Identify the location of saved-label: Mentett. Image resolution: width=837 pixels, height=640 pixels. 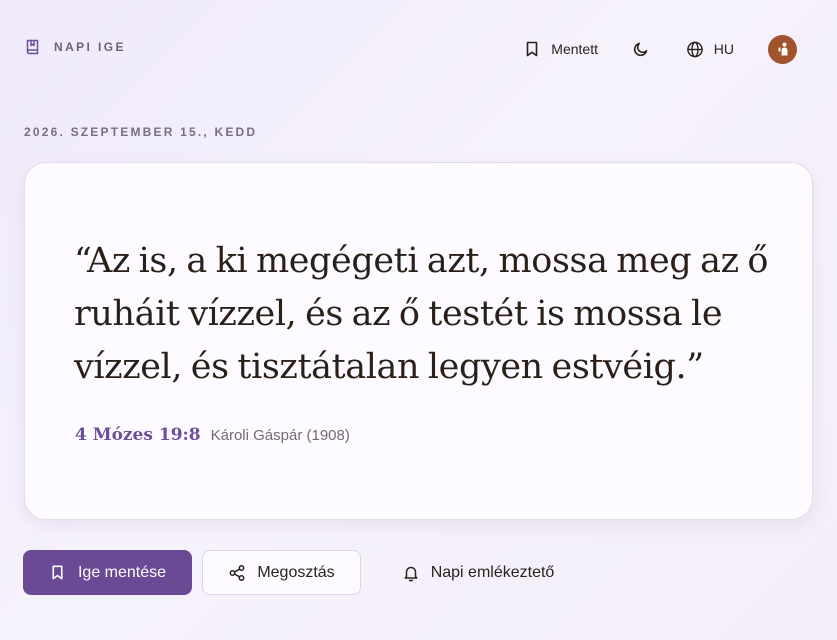
(574, 49).